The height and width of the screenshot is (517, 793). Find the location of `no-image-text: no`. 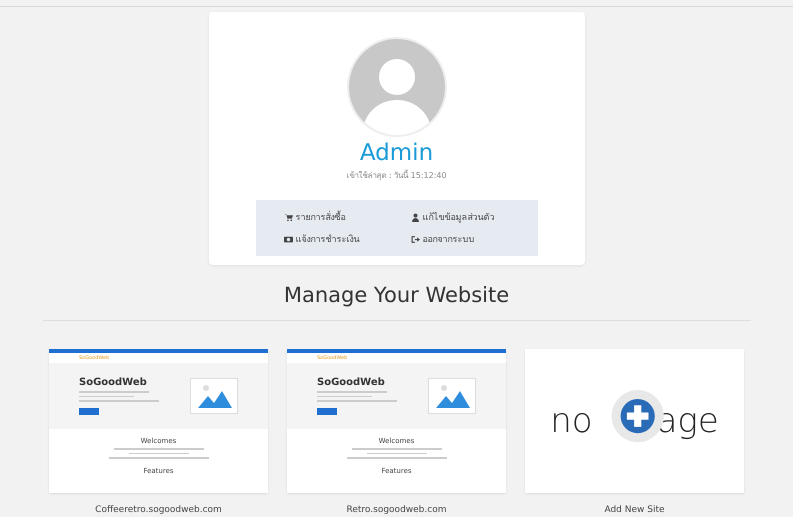

no-image-text: no is located at coordinates (571, 421).